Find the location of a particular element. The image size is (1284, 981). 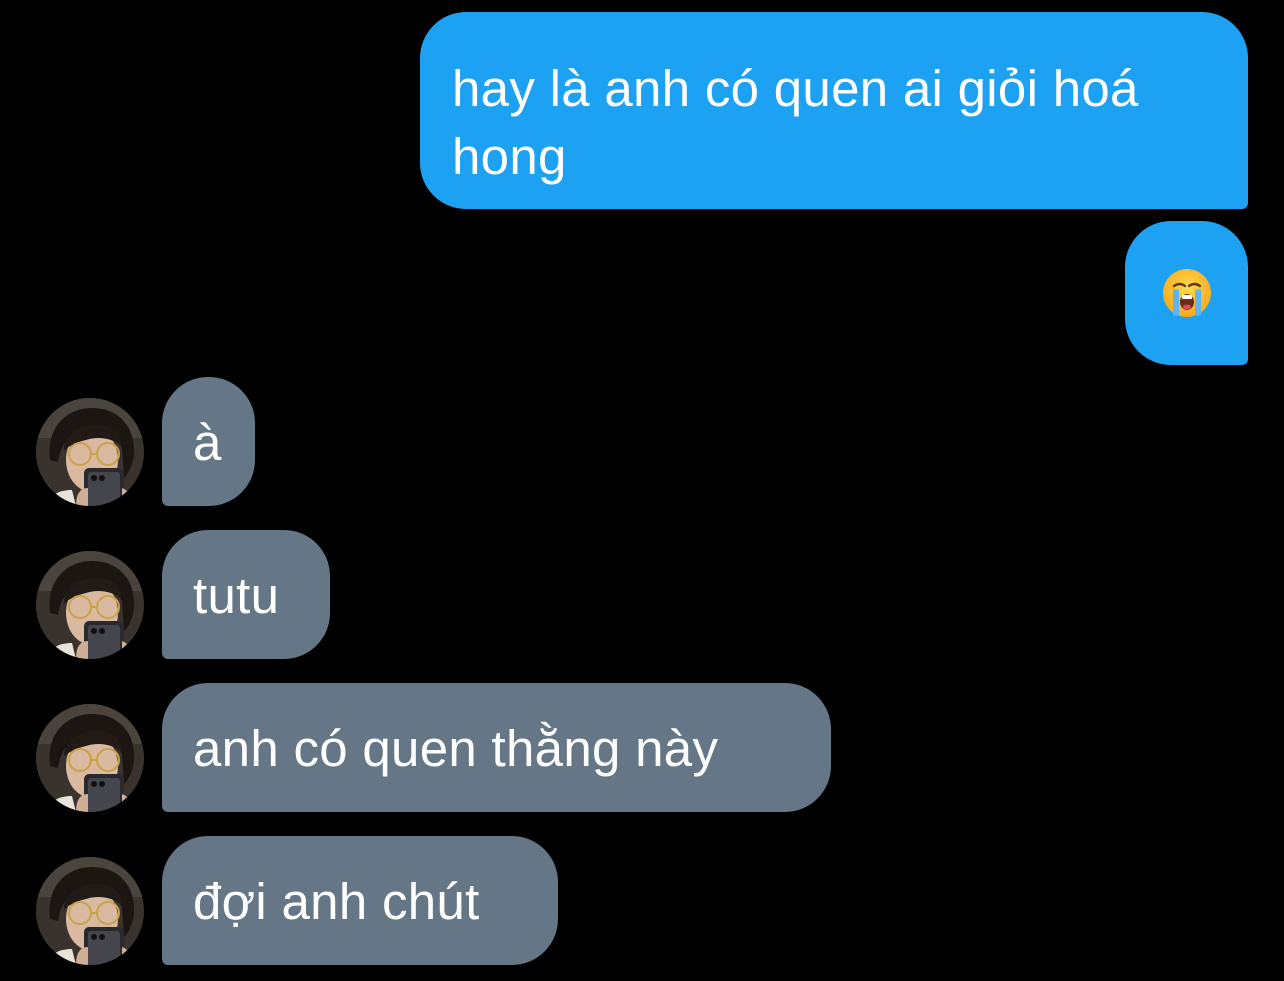

incoming-message-bubble: đợi anh chút is located at coordinates (360, 900).